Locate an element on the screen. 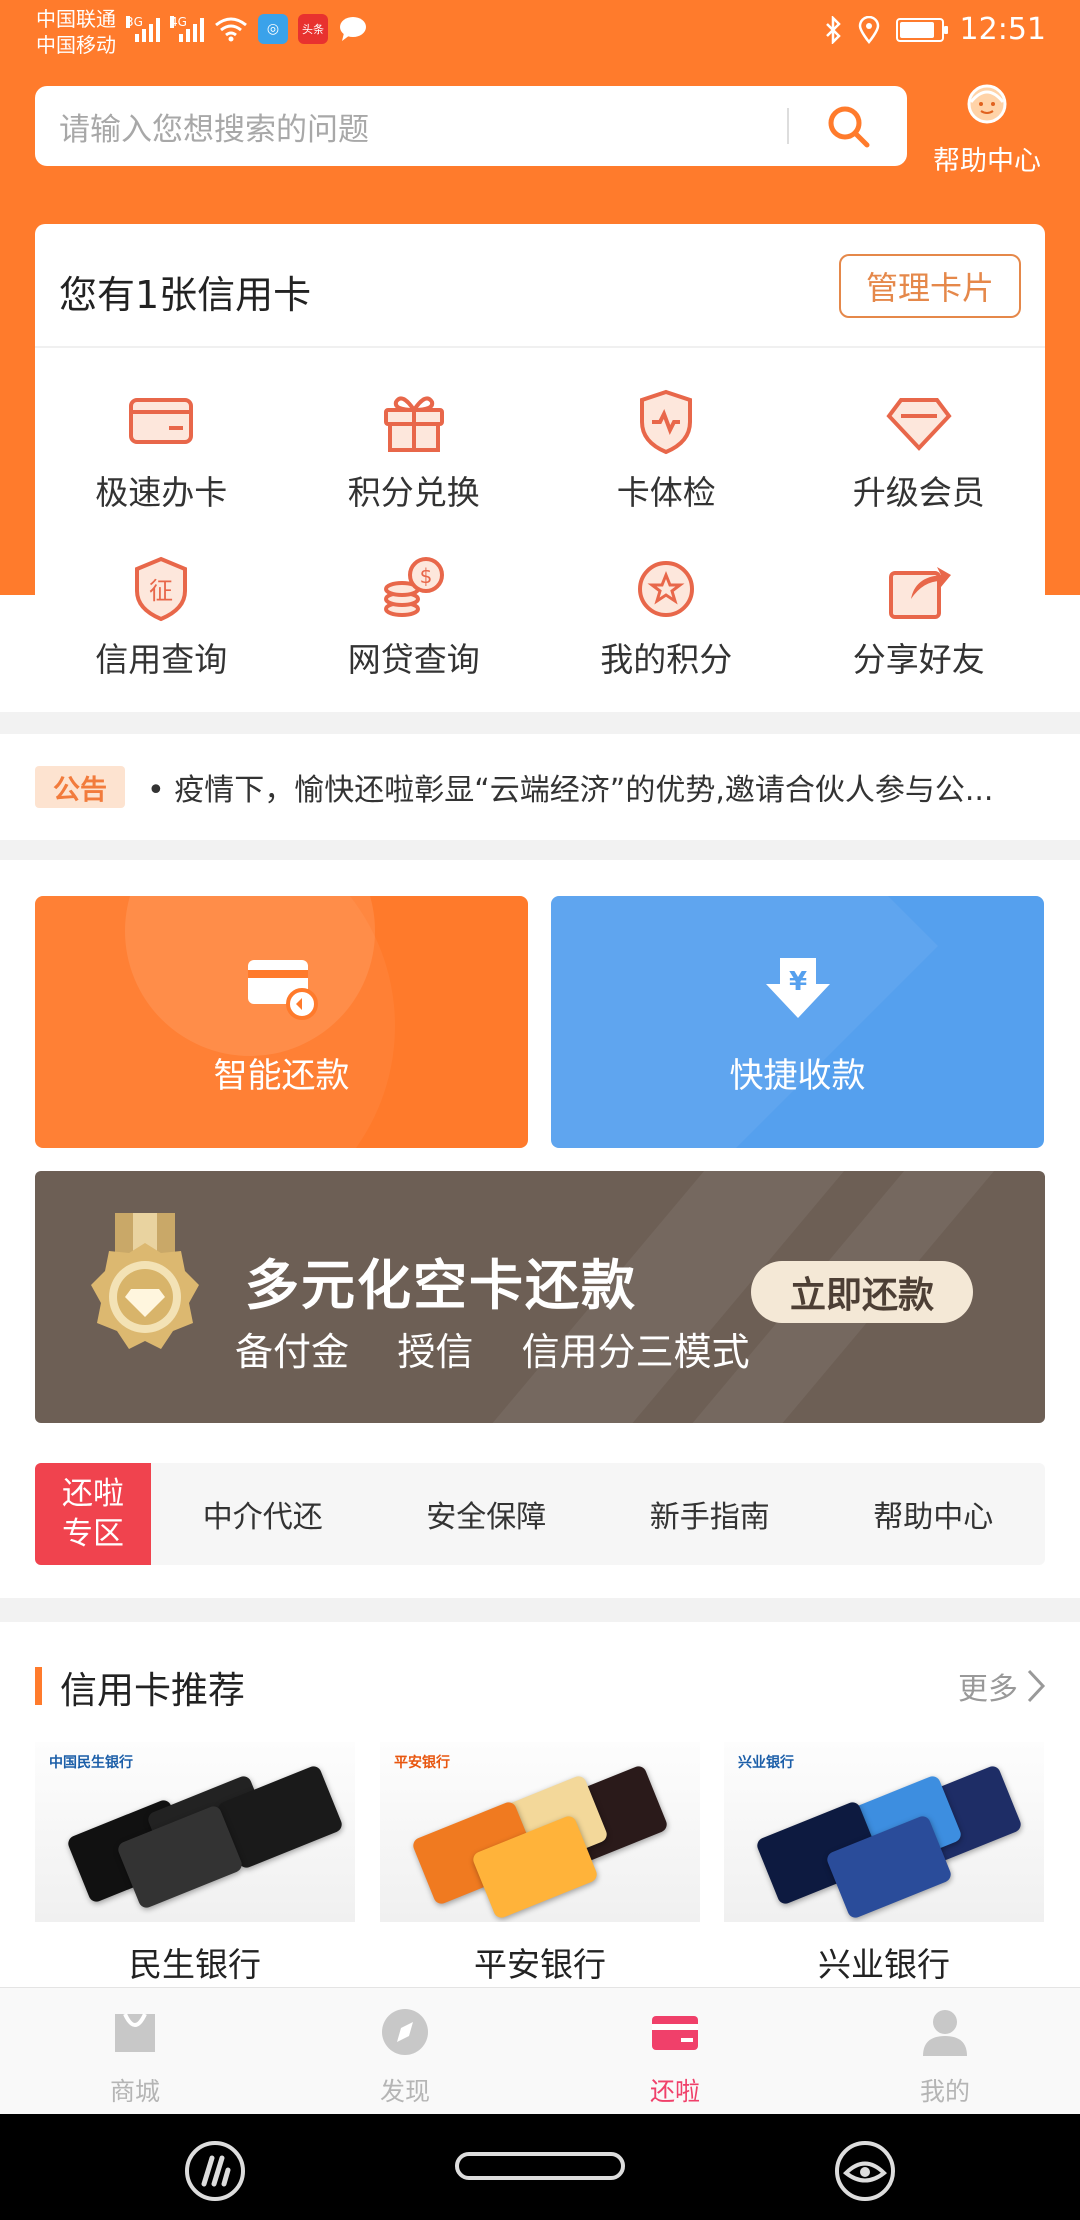  banner-subtitle: 备付金 授信 信用分三模式 is located at coordinates (492, 1352).